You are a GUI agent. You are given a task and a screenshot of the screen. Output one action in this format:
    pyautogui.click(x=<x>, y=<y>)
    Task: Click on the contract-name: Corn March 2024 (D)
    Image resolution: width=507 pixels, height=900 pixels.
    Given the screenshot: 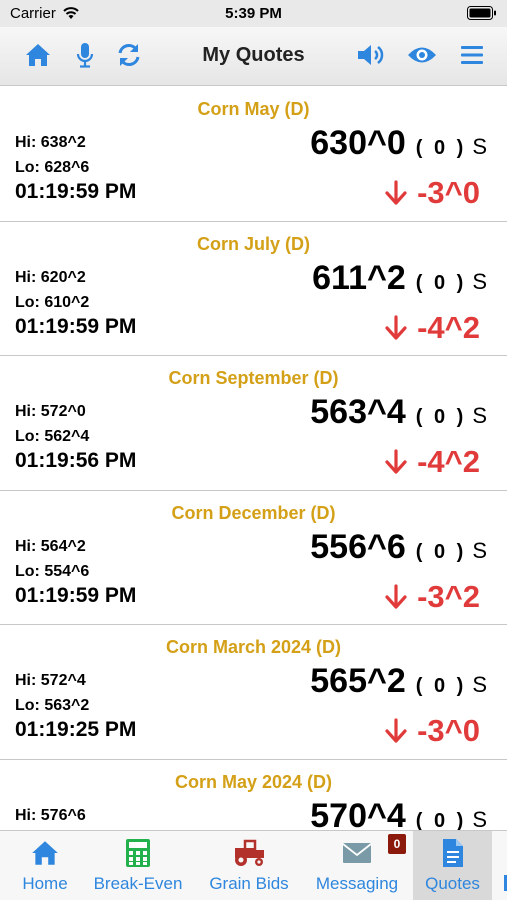 What is the action you would take?
    pyautogui.click(x=253, y=647)
    